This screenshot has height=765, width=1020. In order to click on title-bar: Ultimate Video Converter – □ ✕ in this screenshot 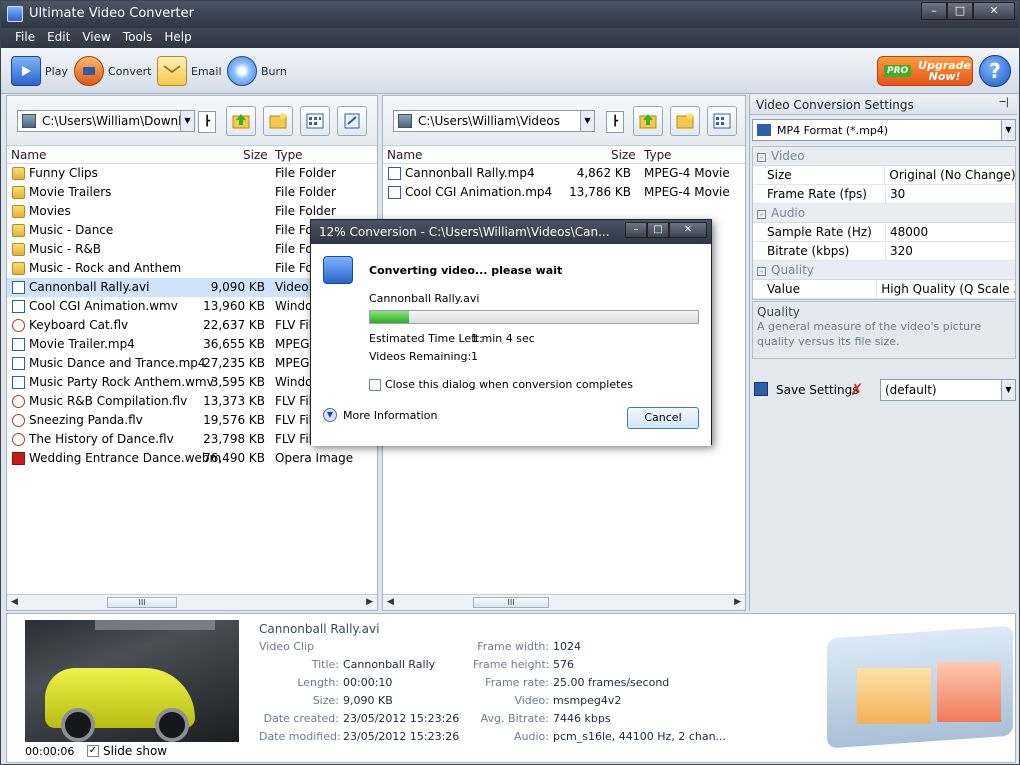, I will do `click(510, 14)`.